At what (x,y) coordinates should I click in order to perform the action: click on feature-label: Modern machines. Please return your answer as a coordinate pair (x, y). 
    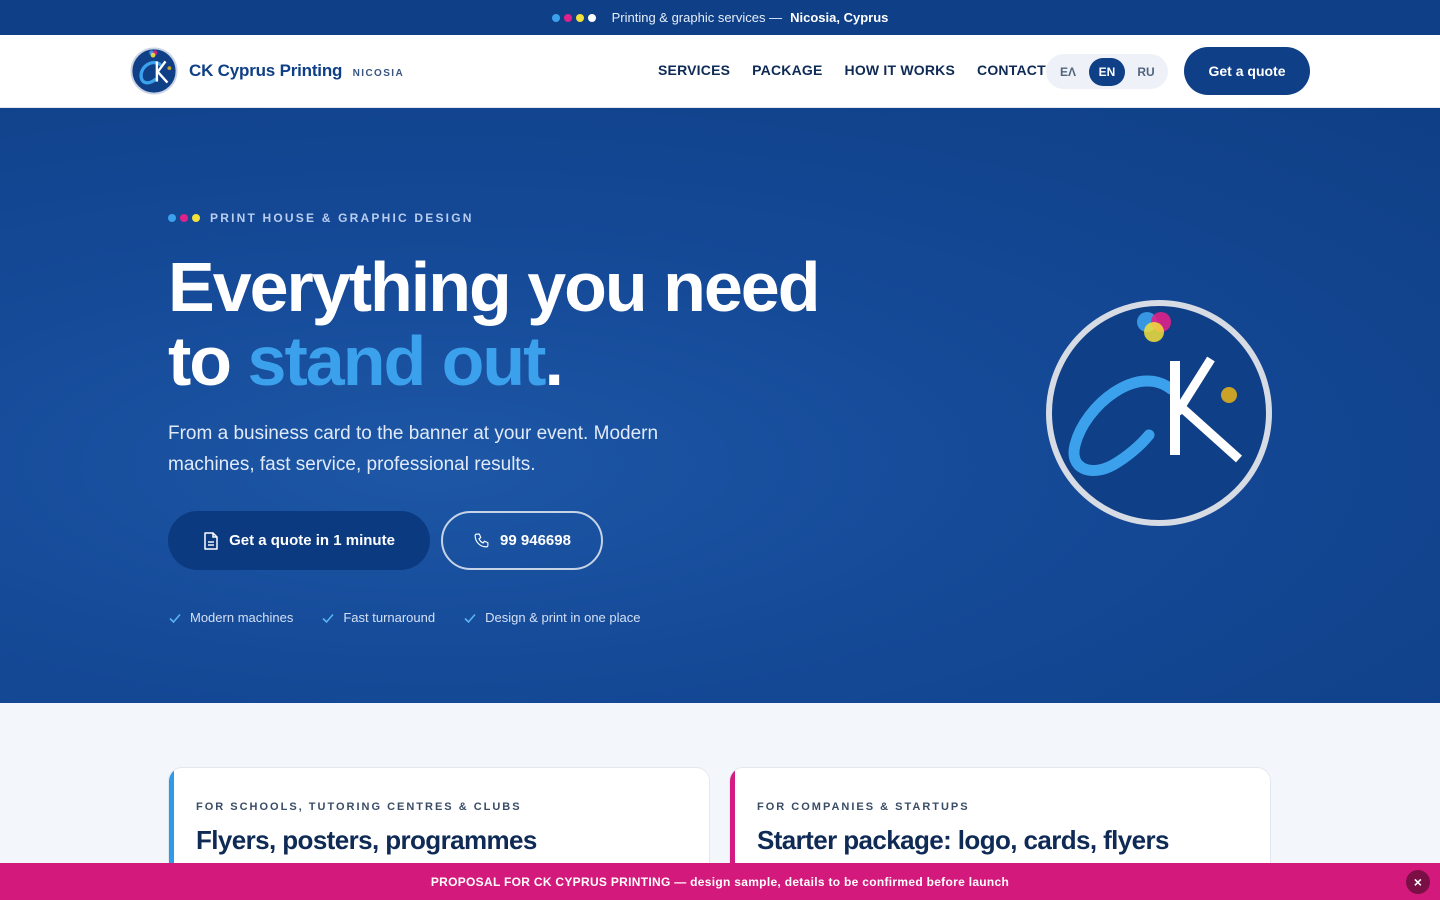
    Looking at the image, I should click on (242, 617).